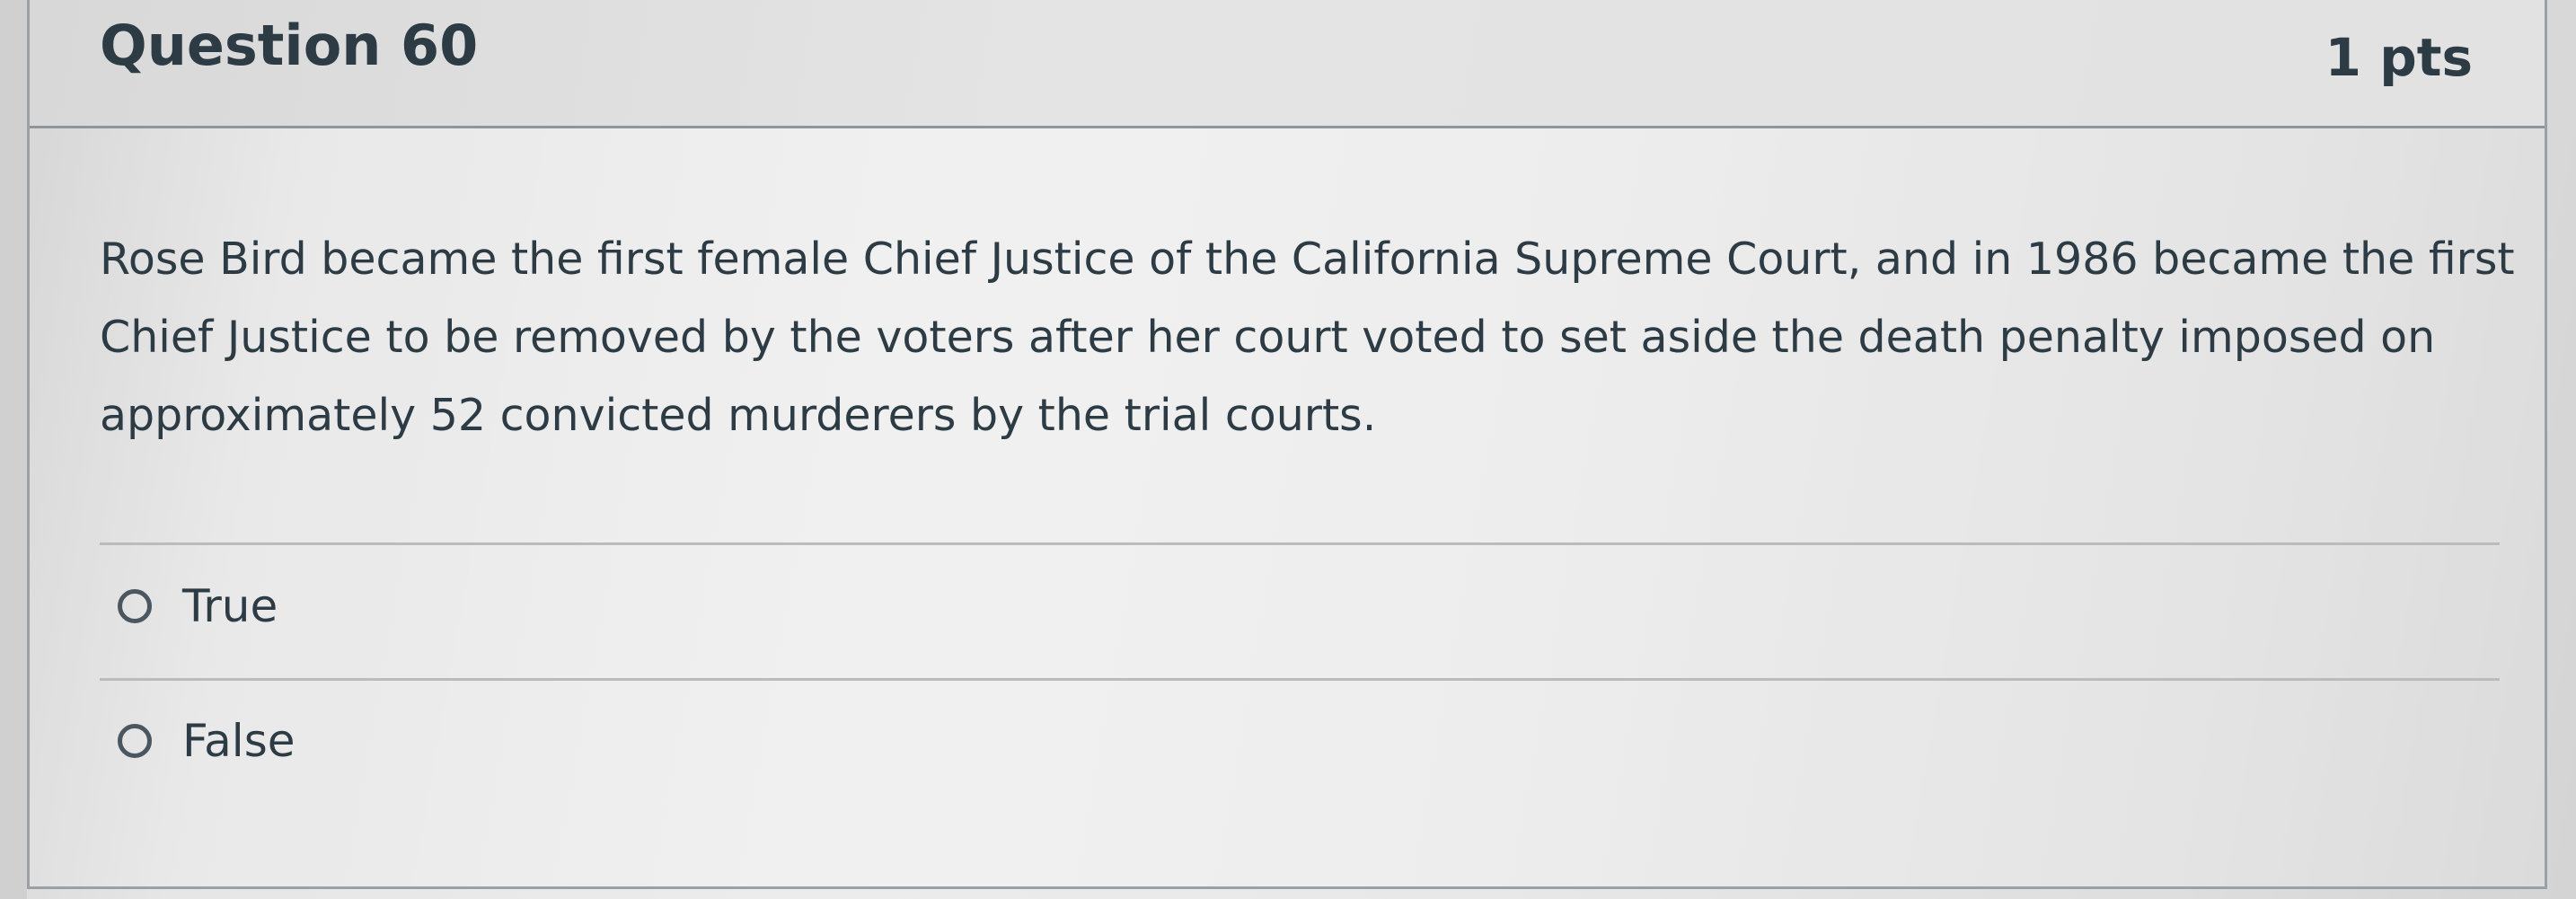 Image resolution: width=2576 pixels, height=899 pixels. Describe the element at coordinates (230, 606) in the screenshot. I see `answer-label: True` at that location.